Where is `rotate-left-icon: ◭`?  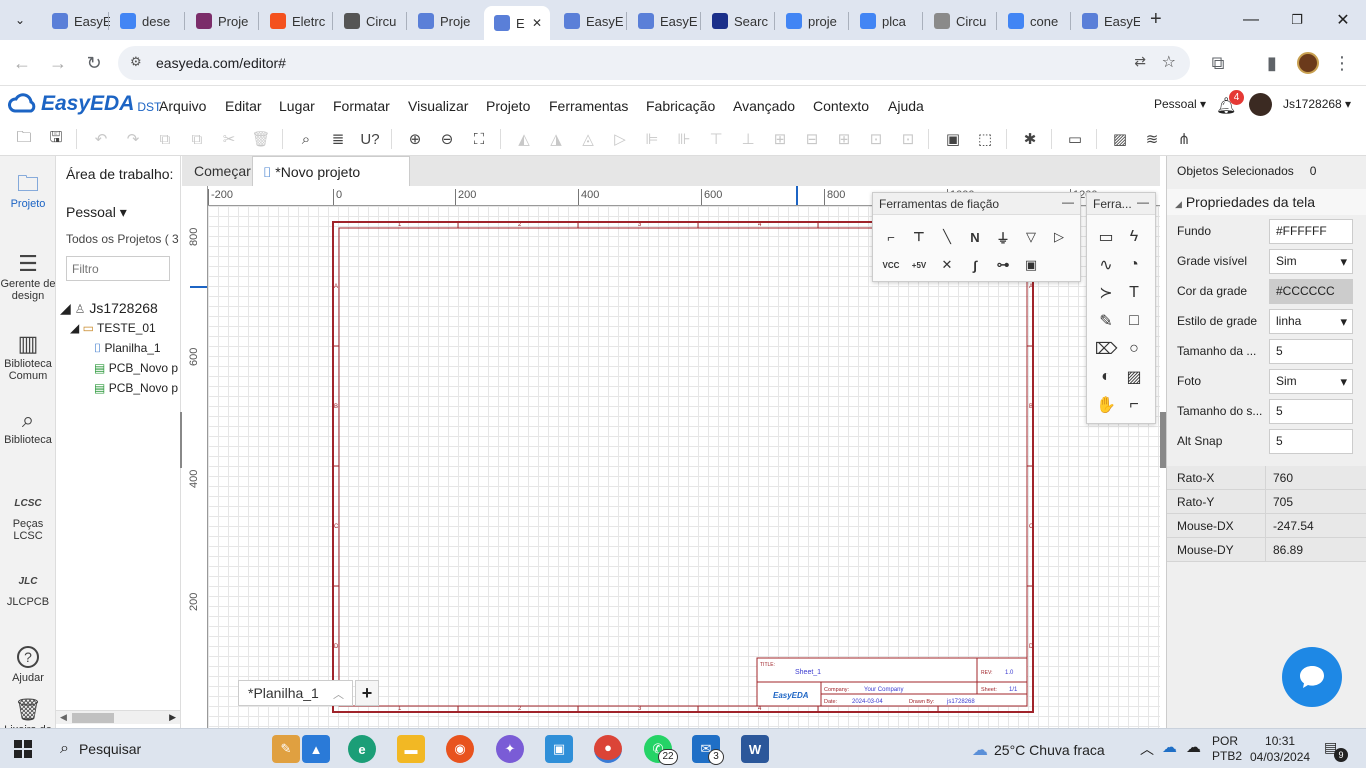 rotate-left-icon: ◭ is located at coordinates (524, 139).